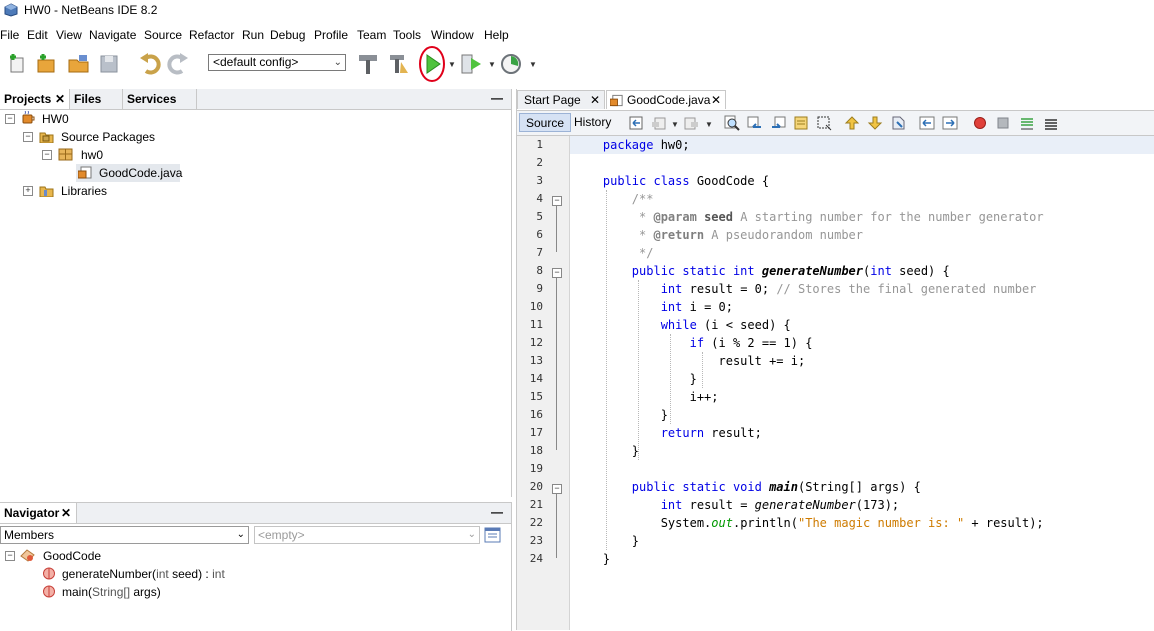  I want to click on line-number: 14, so click(536, 378).